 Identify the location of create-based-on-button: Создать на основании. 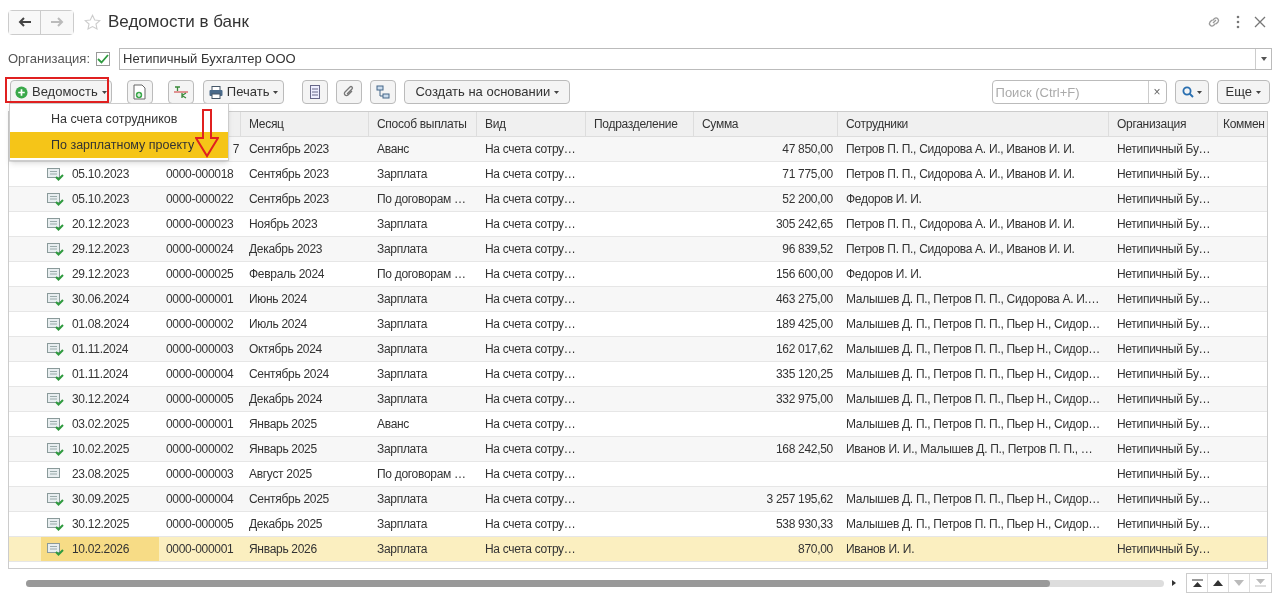
(487, 92).